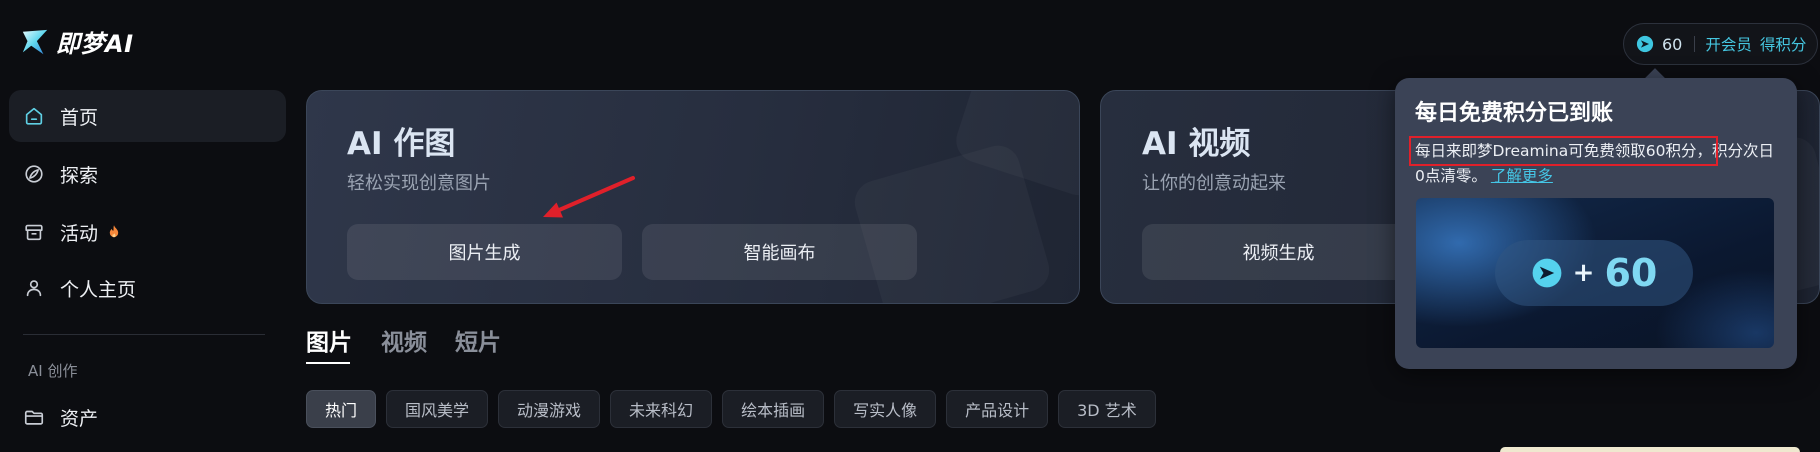 This screenshot has width=1820, height=452. Describe the element at coordinates (1783, 44) in the screenshot. I see `earn-credits-link: 得积分` at that location.